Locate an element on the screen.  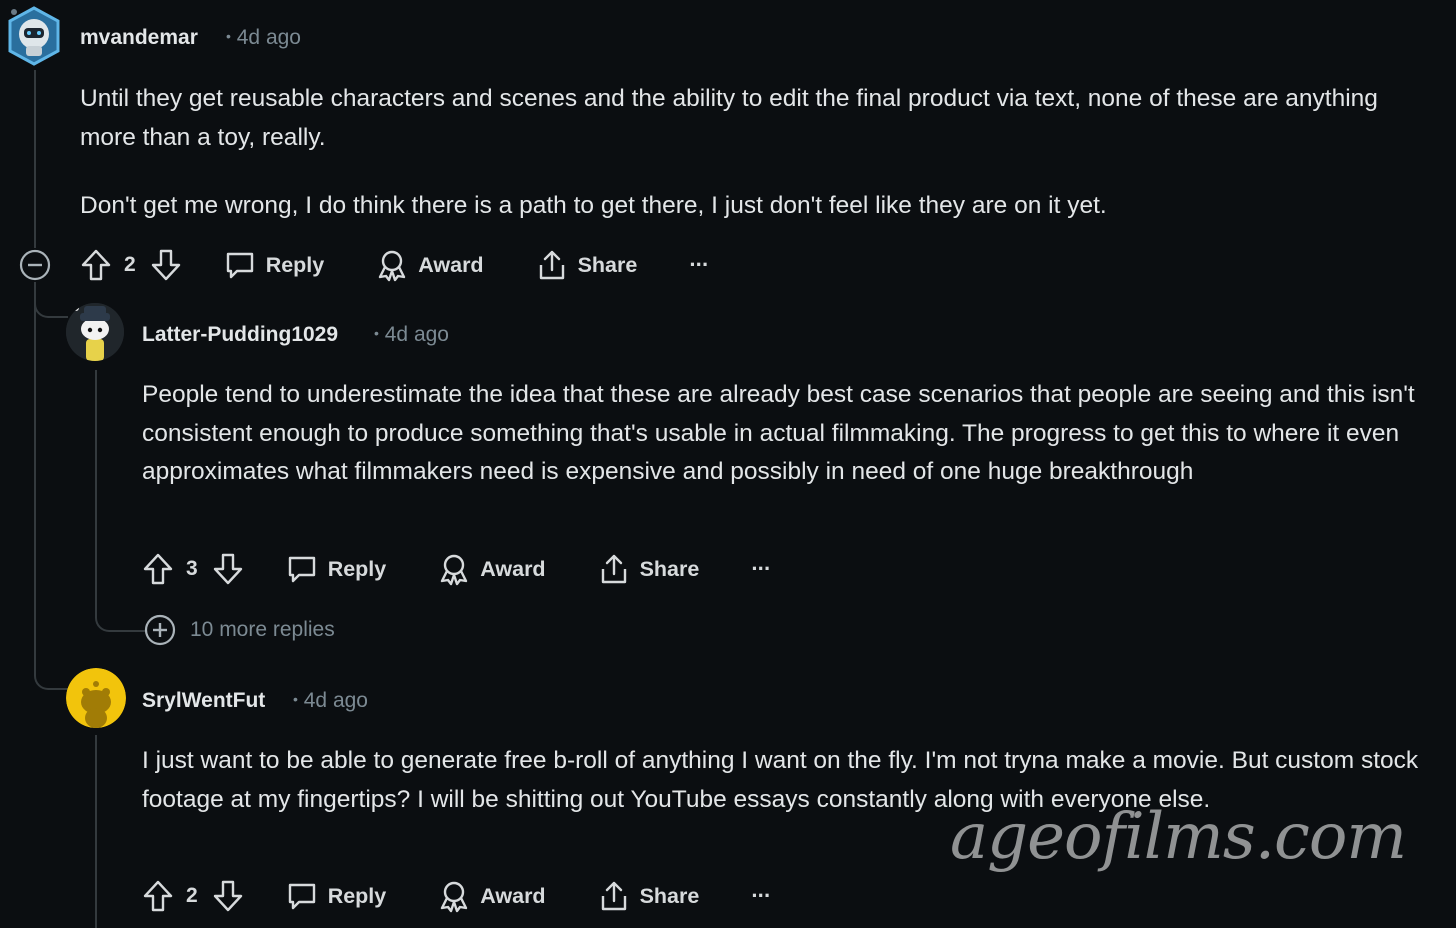
more-replies-link: 10 more replies is located at coordinates (239, 630).